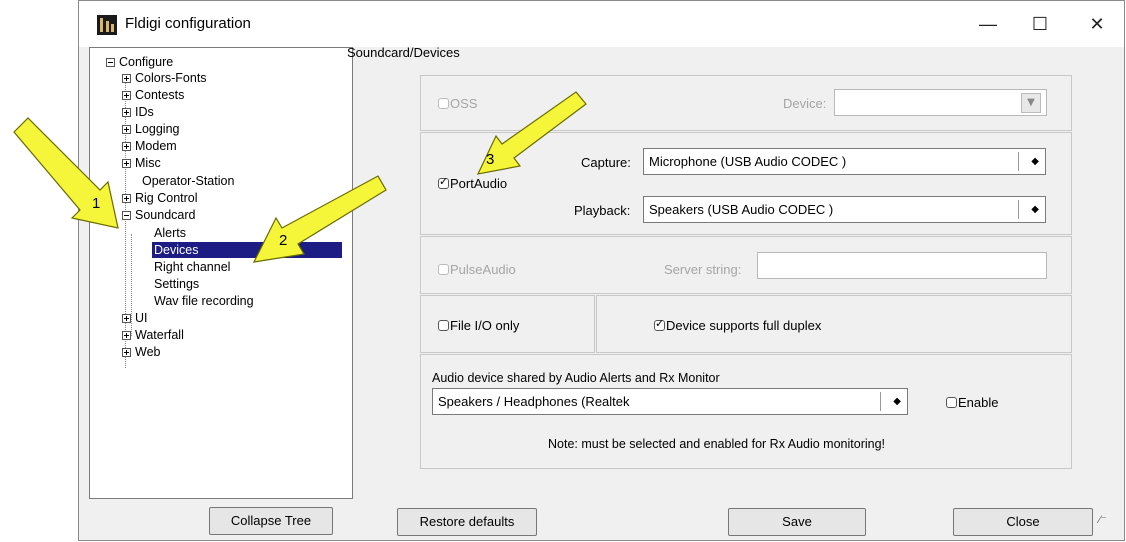 The width and height of the screenshot is (1126, 542). I want to click on arrow-2-label: 2, so click(283, 240).